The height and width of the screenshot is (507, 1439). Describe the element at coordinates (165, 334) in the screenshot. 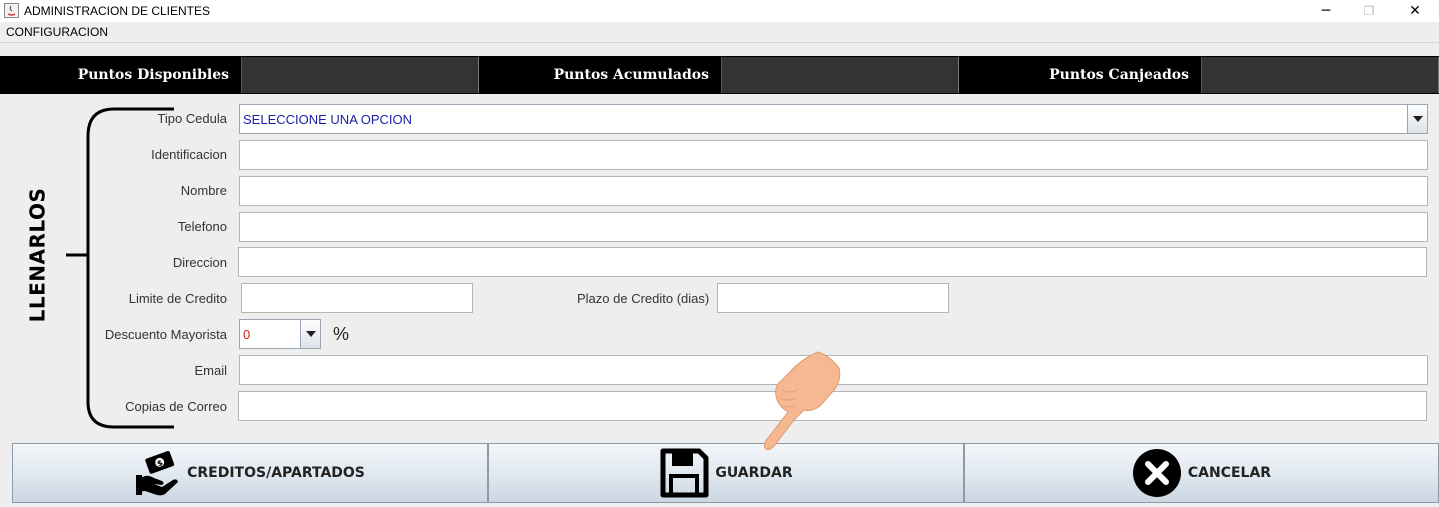

I see `descuento-mayorista-label: Descuento Mayorista` at that location.